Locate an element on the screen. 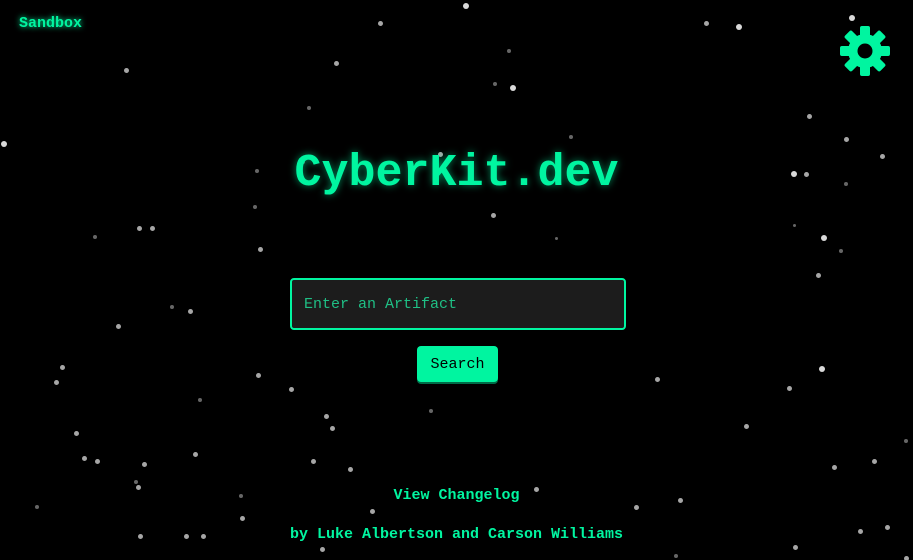 This screenshot has height=560, width=913. page-title: CyberKit.dev is located at coordinates (456, 173).